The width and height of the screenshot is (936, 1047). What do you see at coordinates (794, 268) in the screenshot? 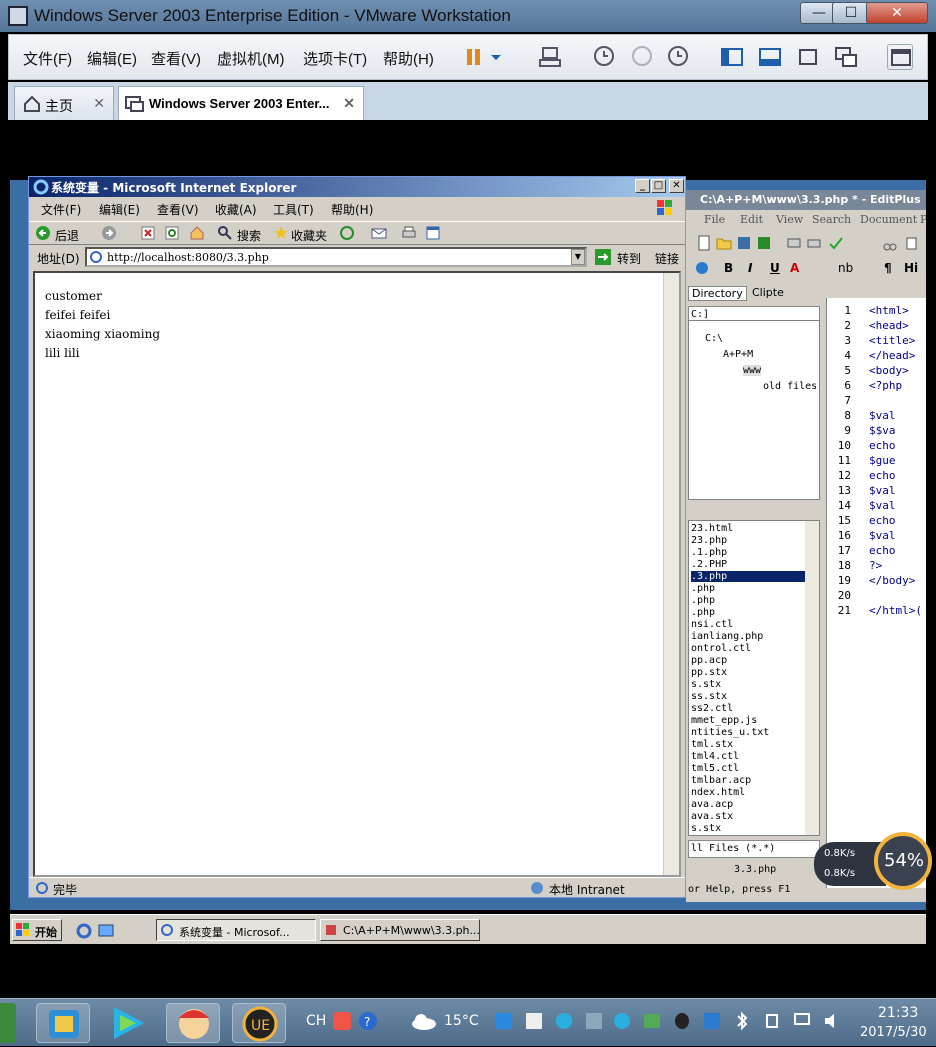
I see `font-color-button: A` at bounding box center [794, 268].